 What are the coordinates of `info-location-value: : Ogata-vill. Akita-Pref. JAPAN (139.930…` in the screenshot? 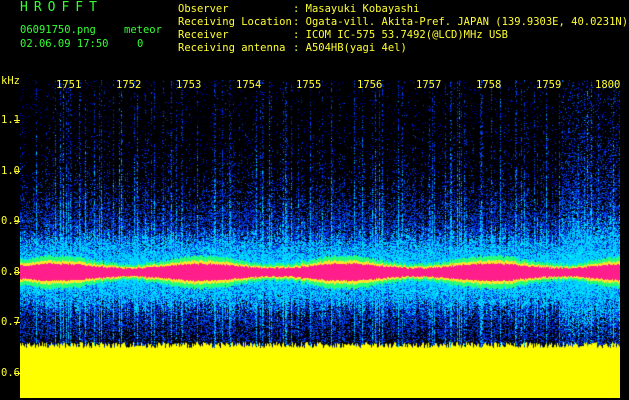 It's located at (461, 22).